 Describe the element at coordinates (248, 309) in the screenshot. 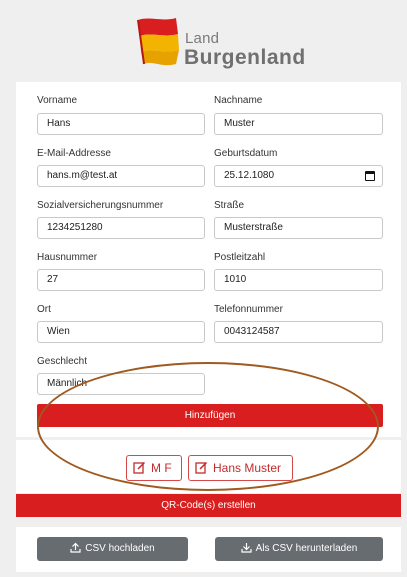

I see `telefon-label: Telefonnummer` at that location.